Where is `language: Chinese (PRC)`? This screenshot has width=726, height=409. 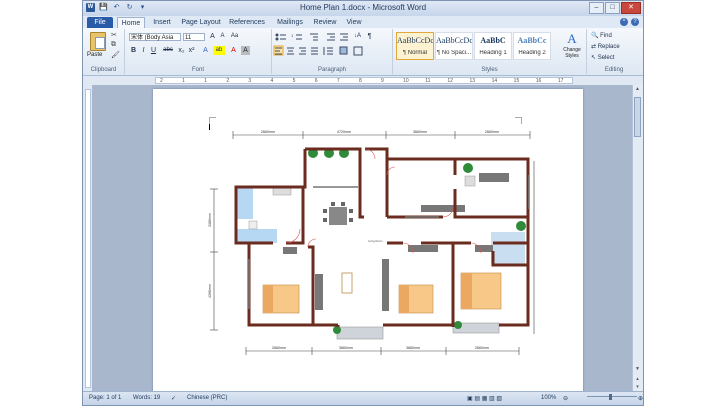
language: Chinese (PRC) is located at coordinates (207, 398).